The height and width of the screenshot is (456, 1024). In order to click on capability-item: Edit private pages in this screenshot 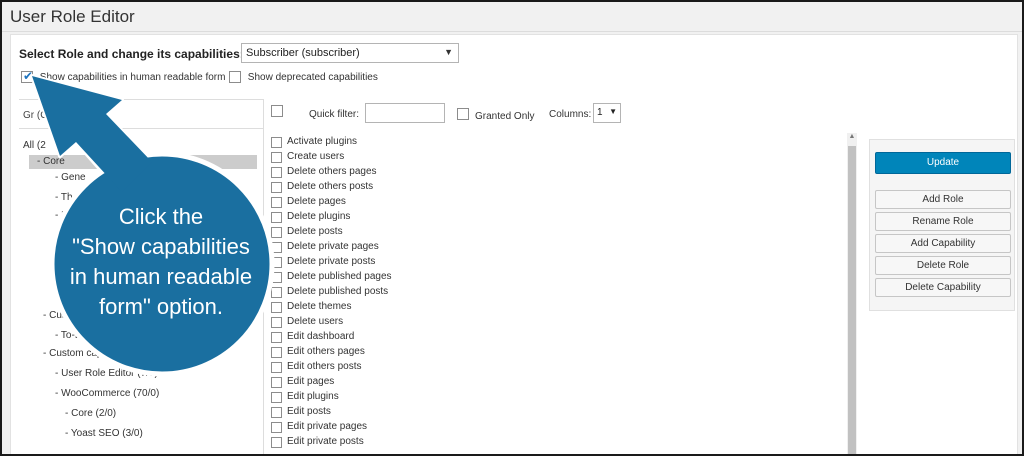, I will do `click(319, 427)`.